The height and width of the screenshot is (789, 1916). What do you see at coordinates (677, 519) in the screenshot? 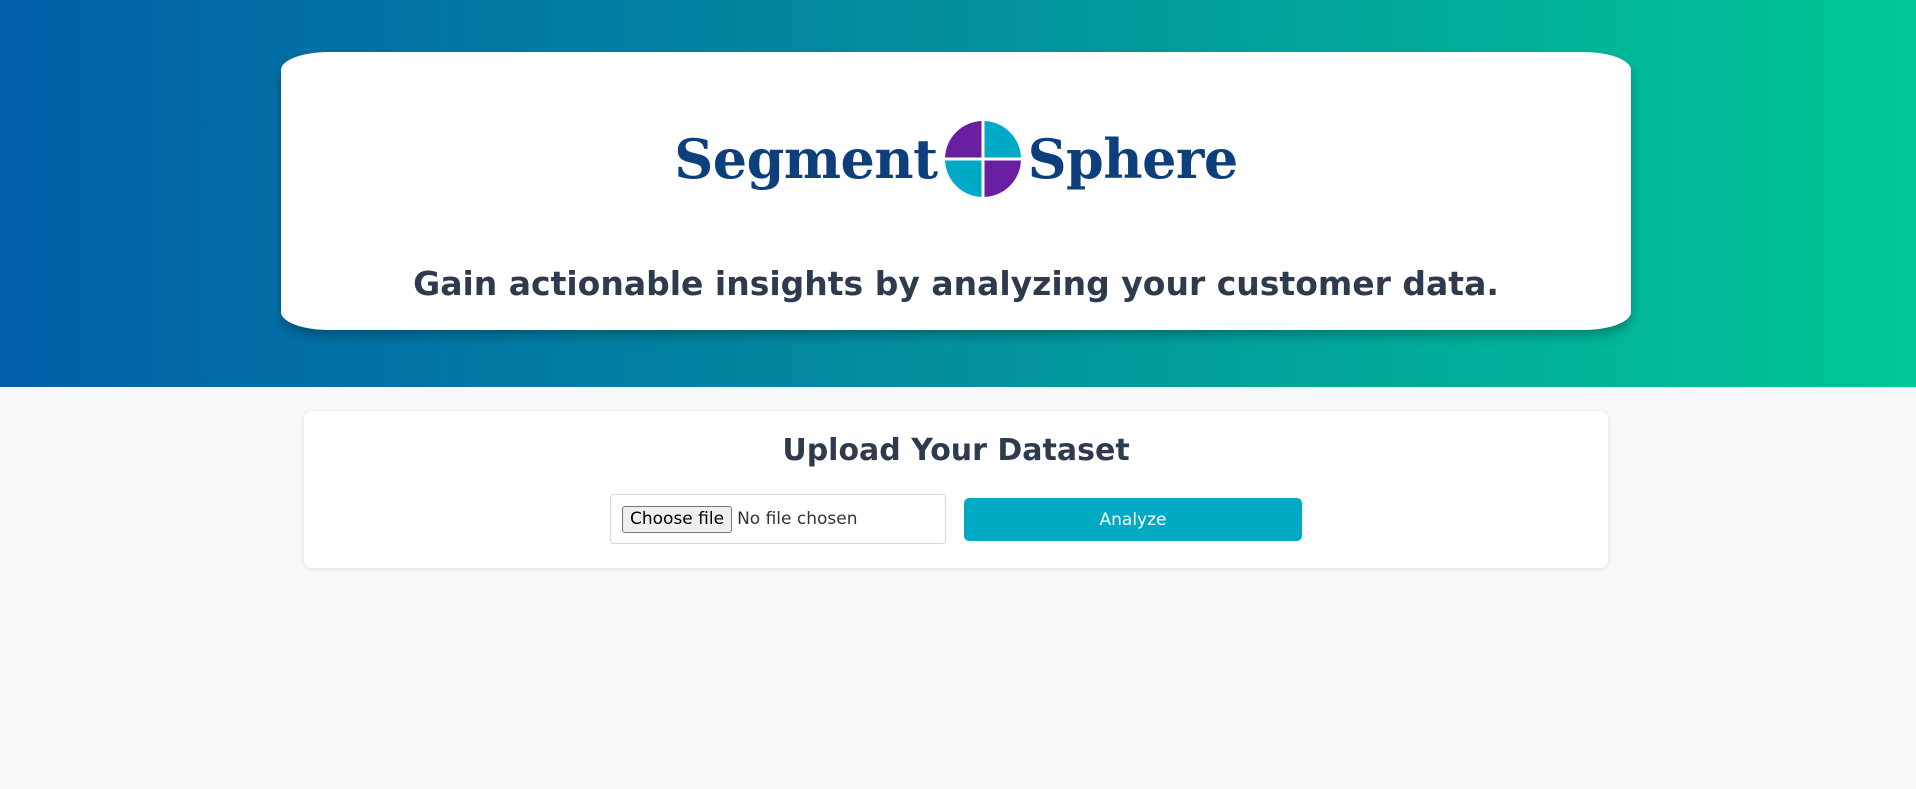
I see `choose-file-button: Choose file` at bounding box center [677, 519].